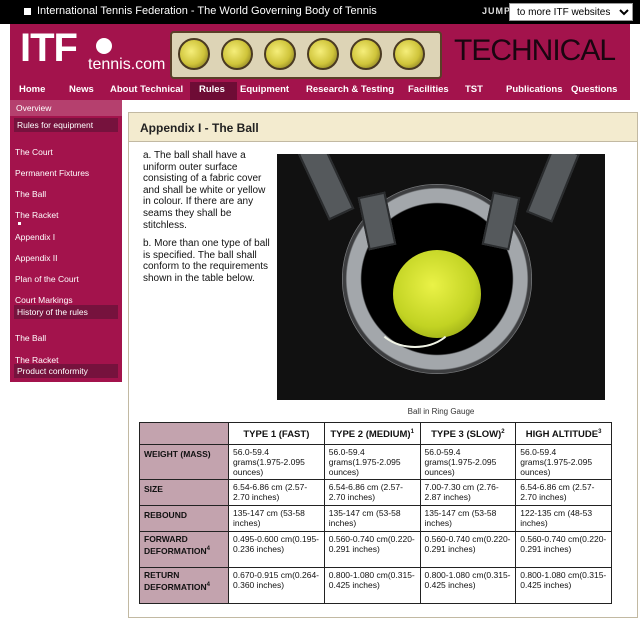 This screenshot has width=640, height=618. What do you see at coordinates (27, 11) in the screenshot?
I see `square-bullet-icon` at bounding box center [27, 11].